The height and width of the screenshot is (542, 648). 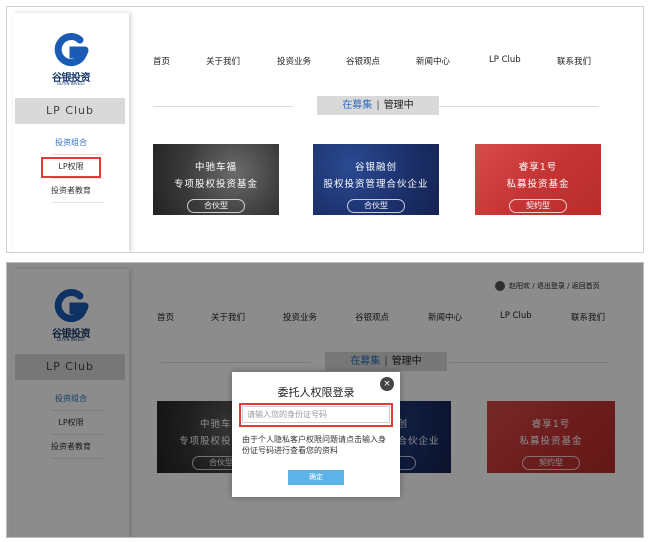 I want to click on confirm-button: 确定, so click(x=316, y=477).